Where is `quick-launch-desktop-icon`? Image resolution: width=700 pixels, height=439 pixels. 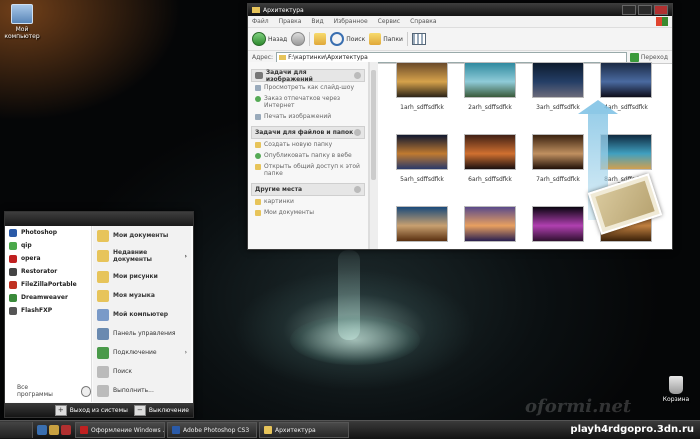 quick-launch-desktop-icon is located at coordinates (42, 430).